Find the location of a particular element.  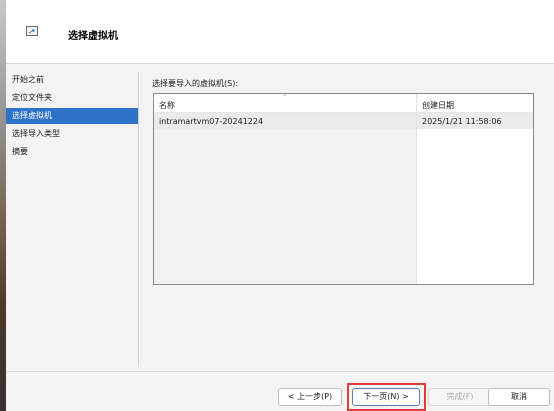

sidebar-divider is located at coordinates (138, 219).